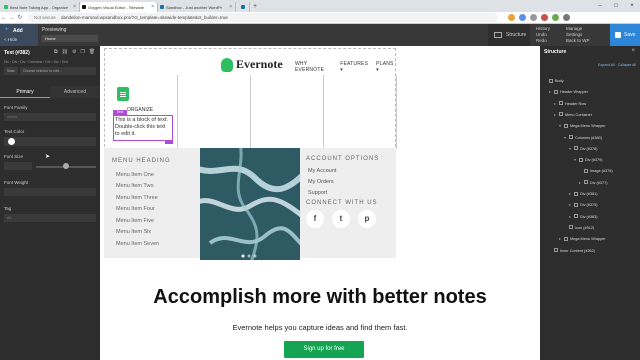  What do you see at coordinates (11, 71) in the screenshot?
I see `state-dropdown: State` at bounding box center [11, 71].